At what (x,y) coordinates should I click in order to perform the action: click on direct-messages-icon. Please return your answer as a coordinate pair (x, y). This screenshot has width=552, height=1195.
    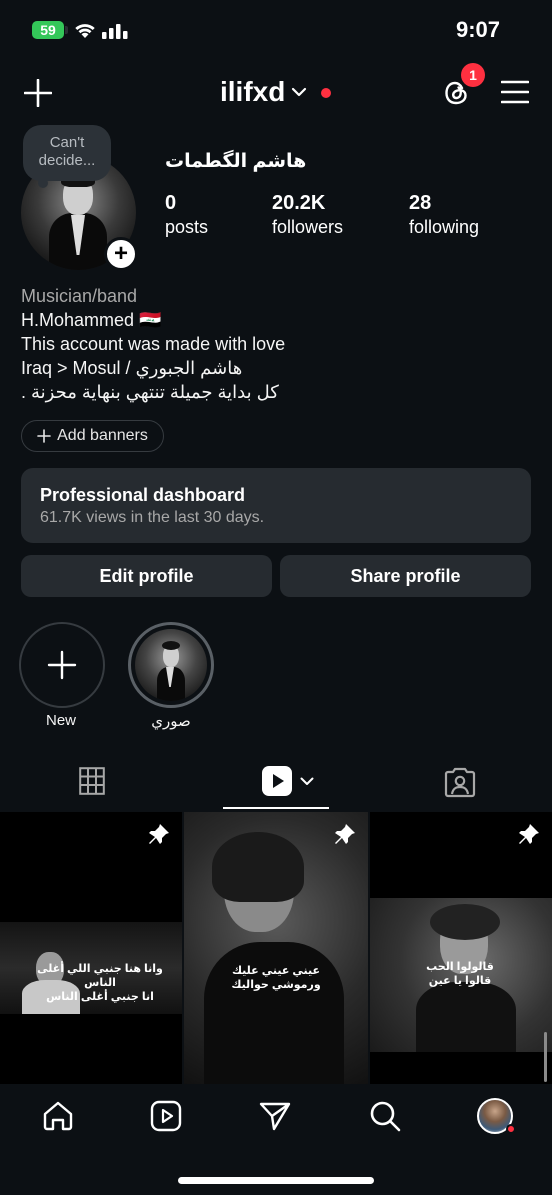
    Looking at the image, I should click on (275, 1116).